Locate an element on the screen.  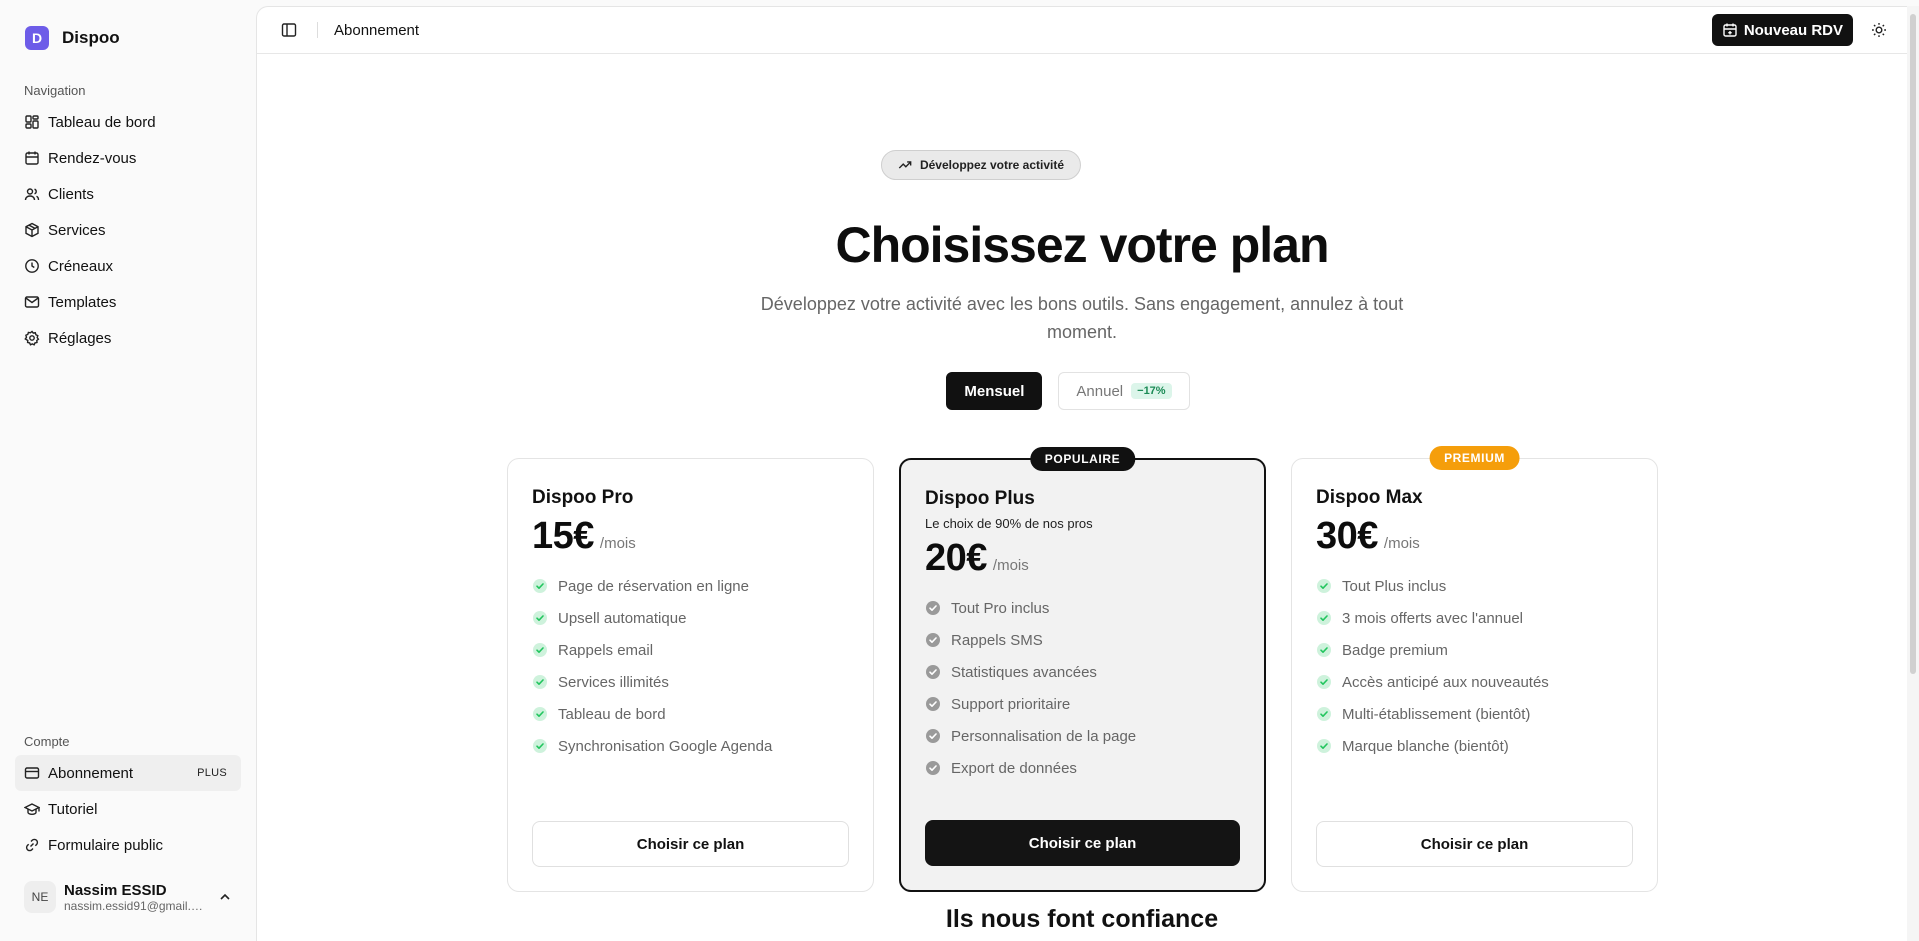
plan-price: 30€ is located at coordinates (1347, 536).